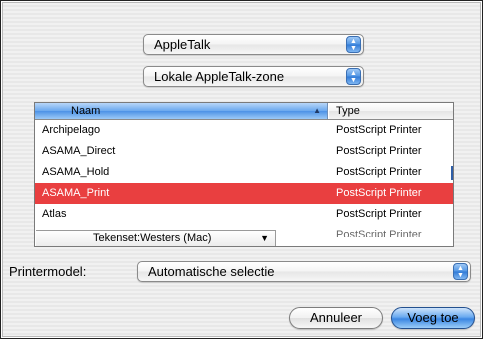 This screenshot has height=339, width=483. I want to click on printer-name: Atlas, so click(54, 214).